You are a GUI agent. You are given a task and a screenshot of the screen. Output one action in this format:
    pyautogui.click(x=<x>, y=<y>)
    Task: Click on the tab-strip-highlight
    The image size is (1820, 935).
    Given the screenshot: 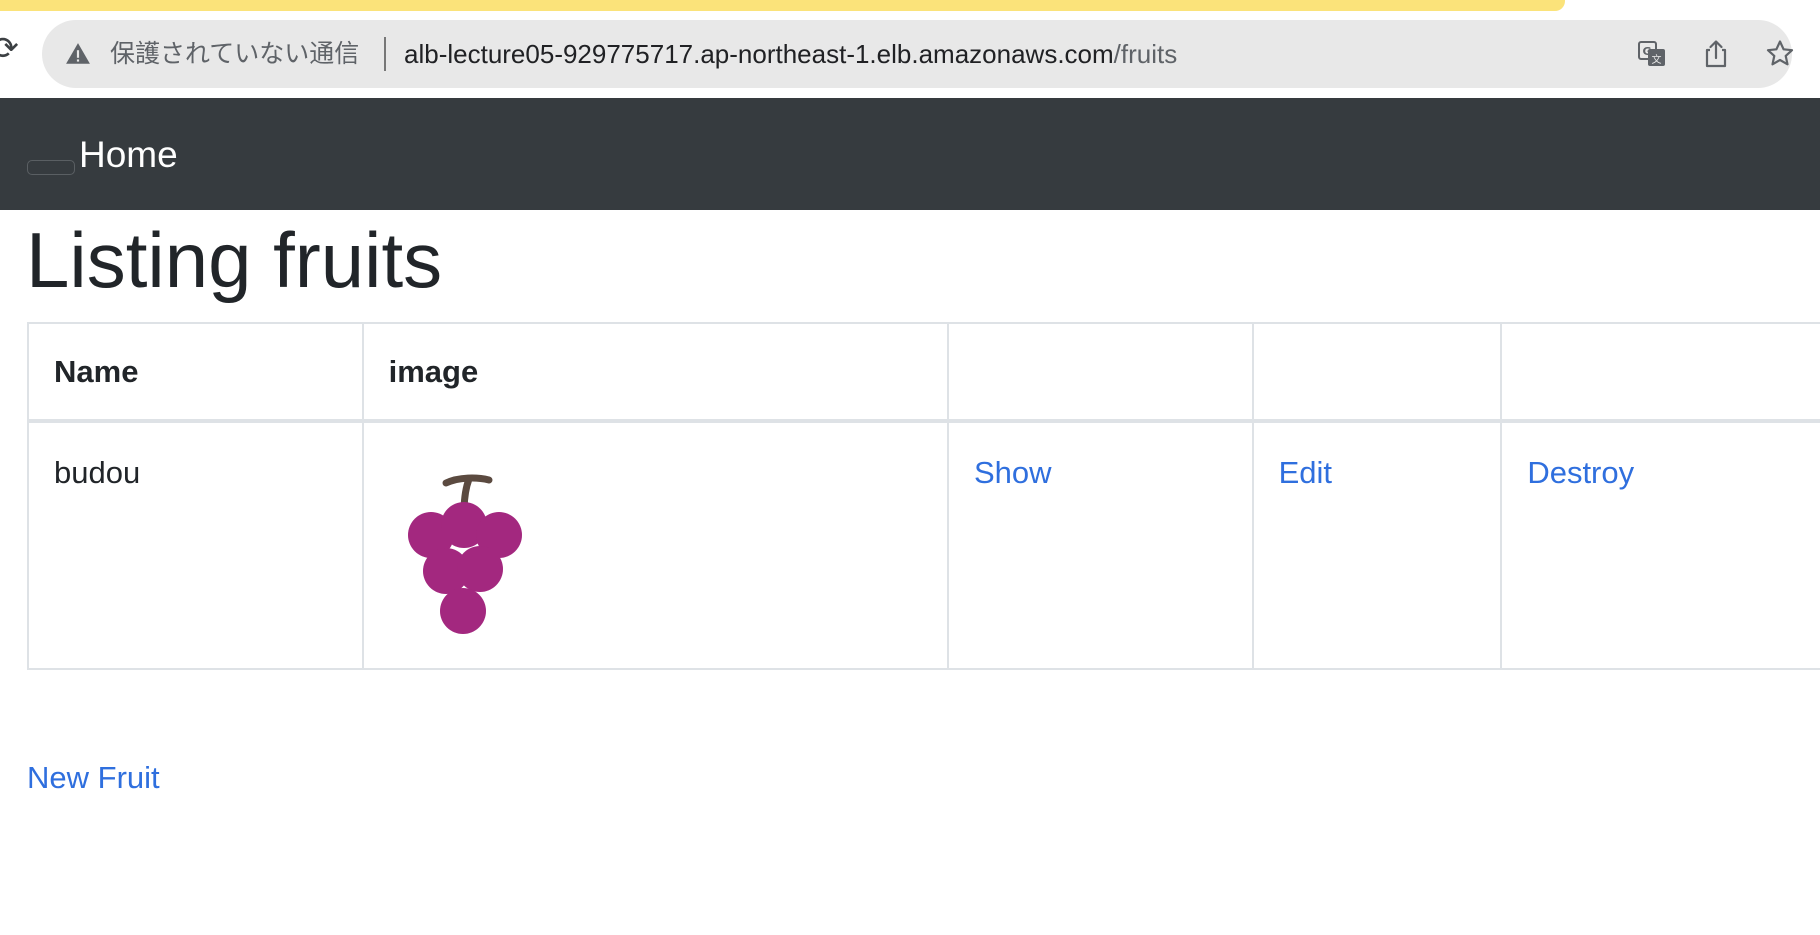 What is the action you would take?
    pyautogui.click(x=782, y=5)
    